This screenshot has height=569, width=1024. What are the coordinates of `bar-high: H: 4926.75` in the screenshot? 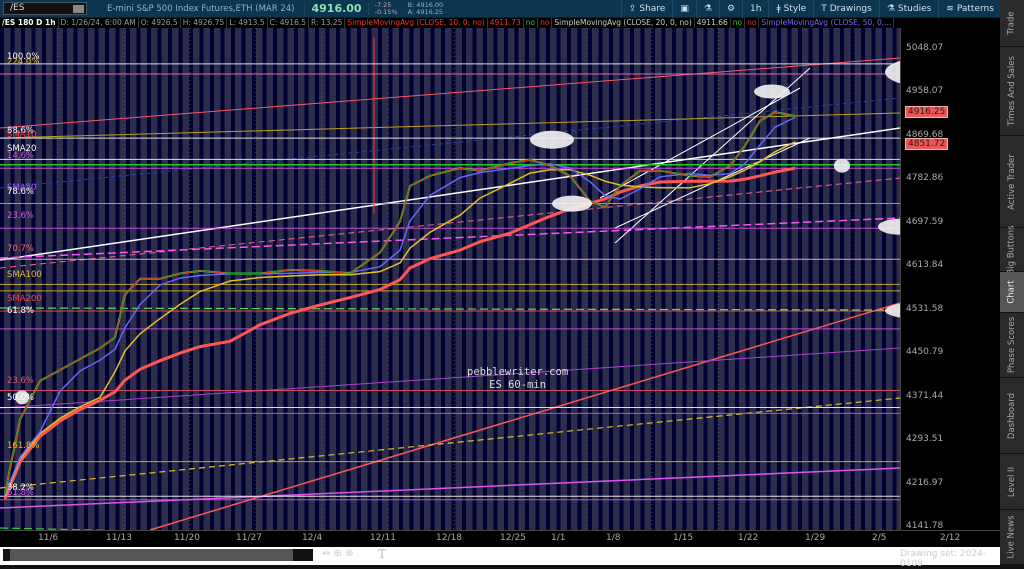 It's located at (204, 23).